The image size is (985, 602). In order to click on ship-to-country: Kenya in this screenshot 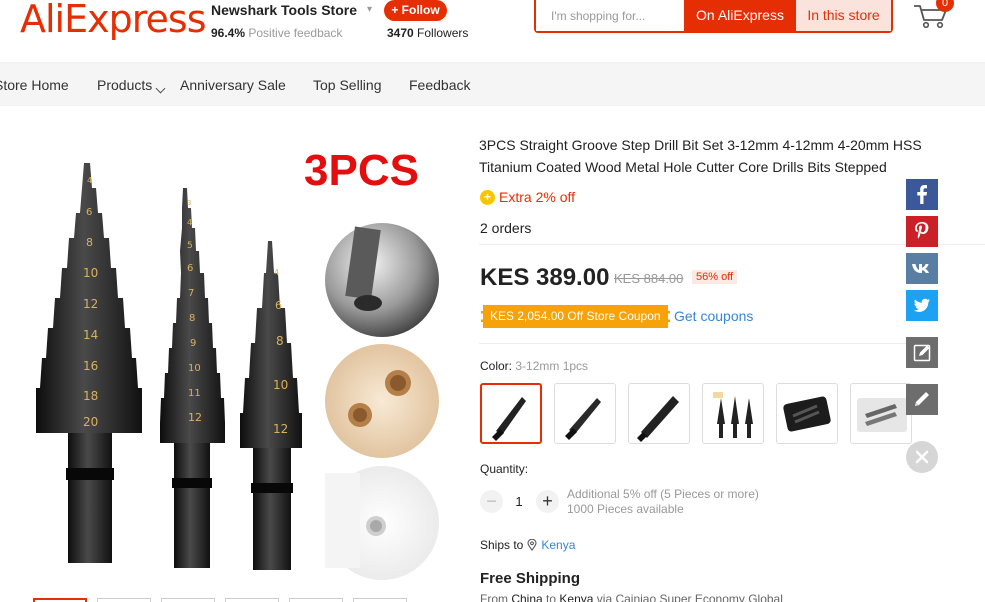, I will do `click(576, 597)`.